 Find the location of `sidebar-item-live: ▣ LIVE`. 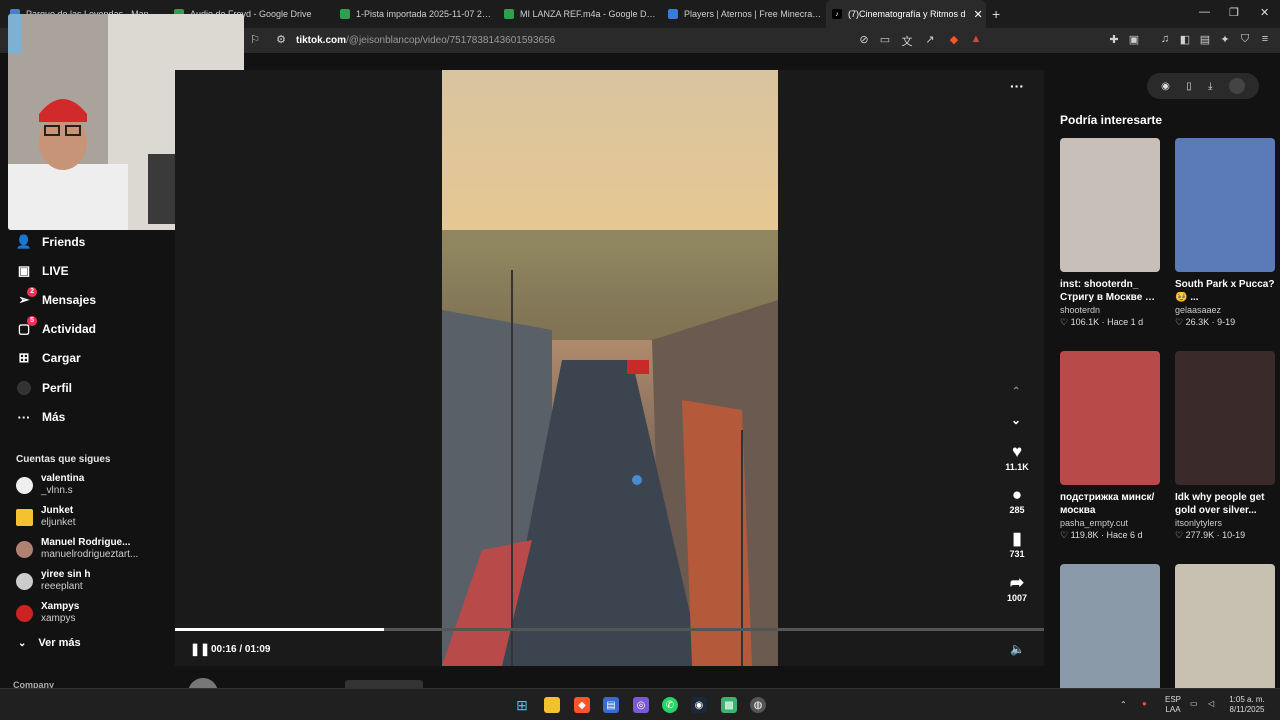

sidebar-item-live: ▣ LIVE is located at coordinates (42, 271).